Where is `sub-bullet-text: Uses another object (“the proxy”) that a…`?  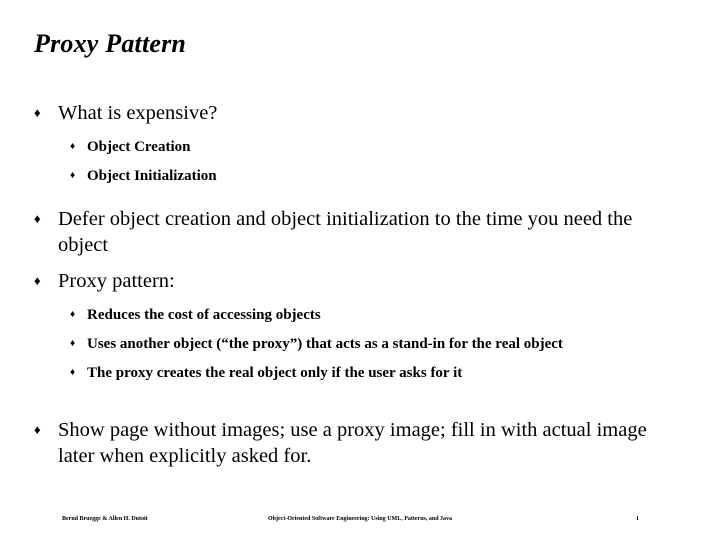
sub-bullet-text: Uses another object (“the proxy”) that a… is located at coordinates (325, 344).